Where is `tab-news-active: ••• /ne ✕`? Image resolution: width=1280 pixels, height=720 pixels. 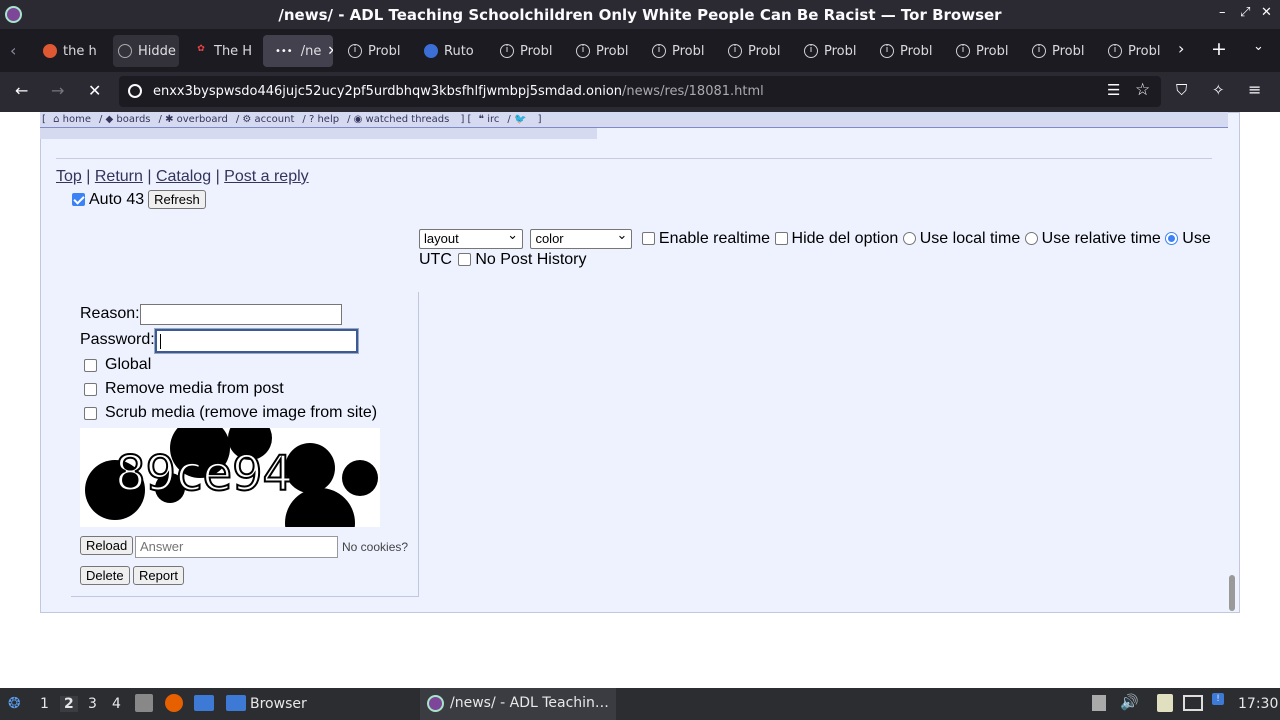 tab-news-active: ••• /ne ✕ is located at coordinates (298, 51).